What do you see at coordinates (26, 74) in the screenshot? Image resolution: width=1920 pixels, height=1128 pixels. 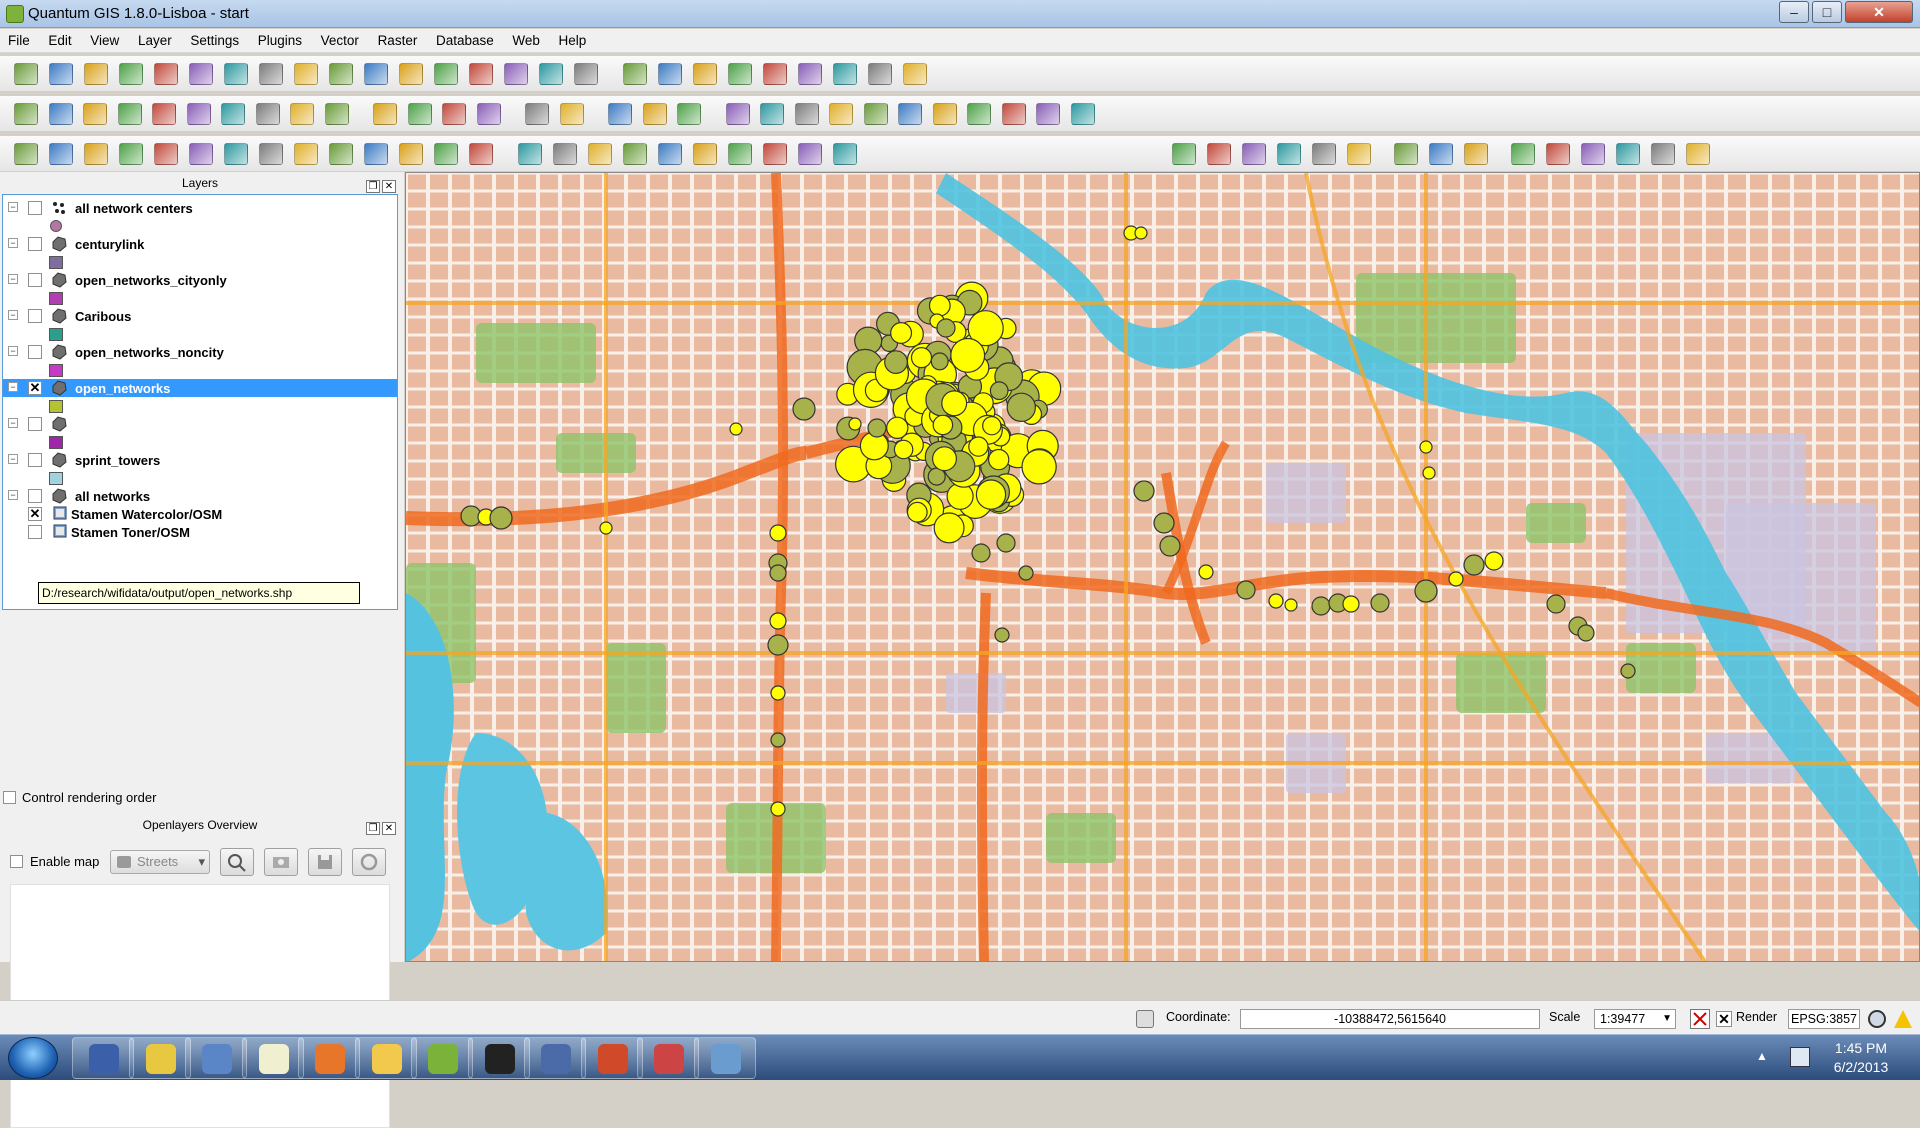 I see `new-project-icon` at bounding box center [26, 74].